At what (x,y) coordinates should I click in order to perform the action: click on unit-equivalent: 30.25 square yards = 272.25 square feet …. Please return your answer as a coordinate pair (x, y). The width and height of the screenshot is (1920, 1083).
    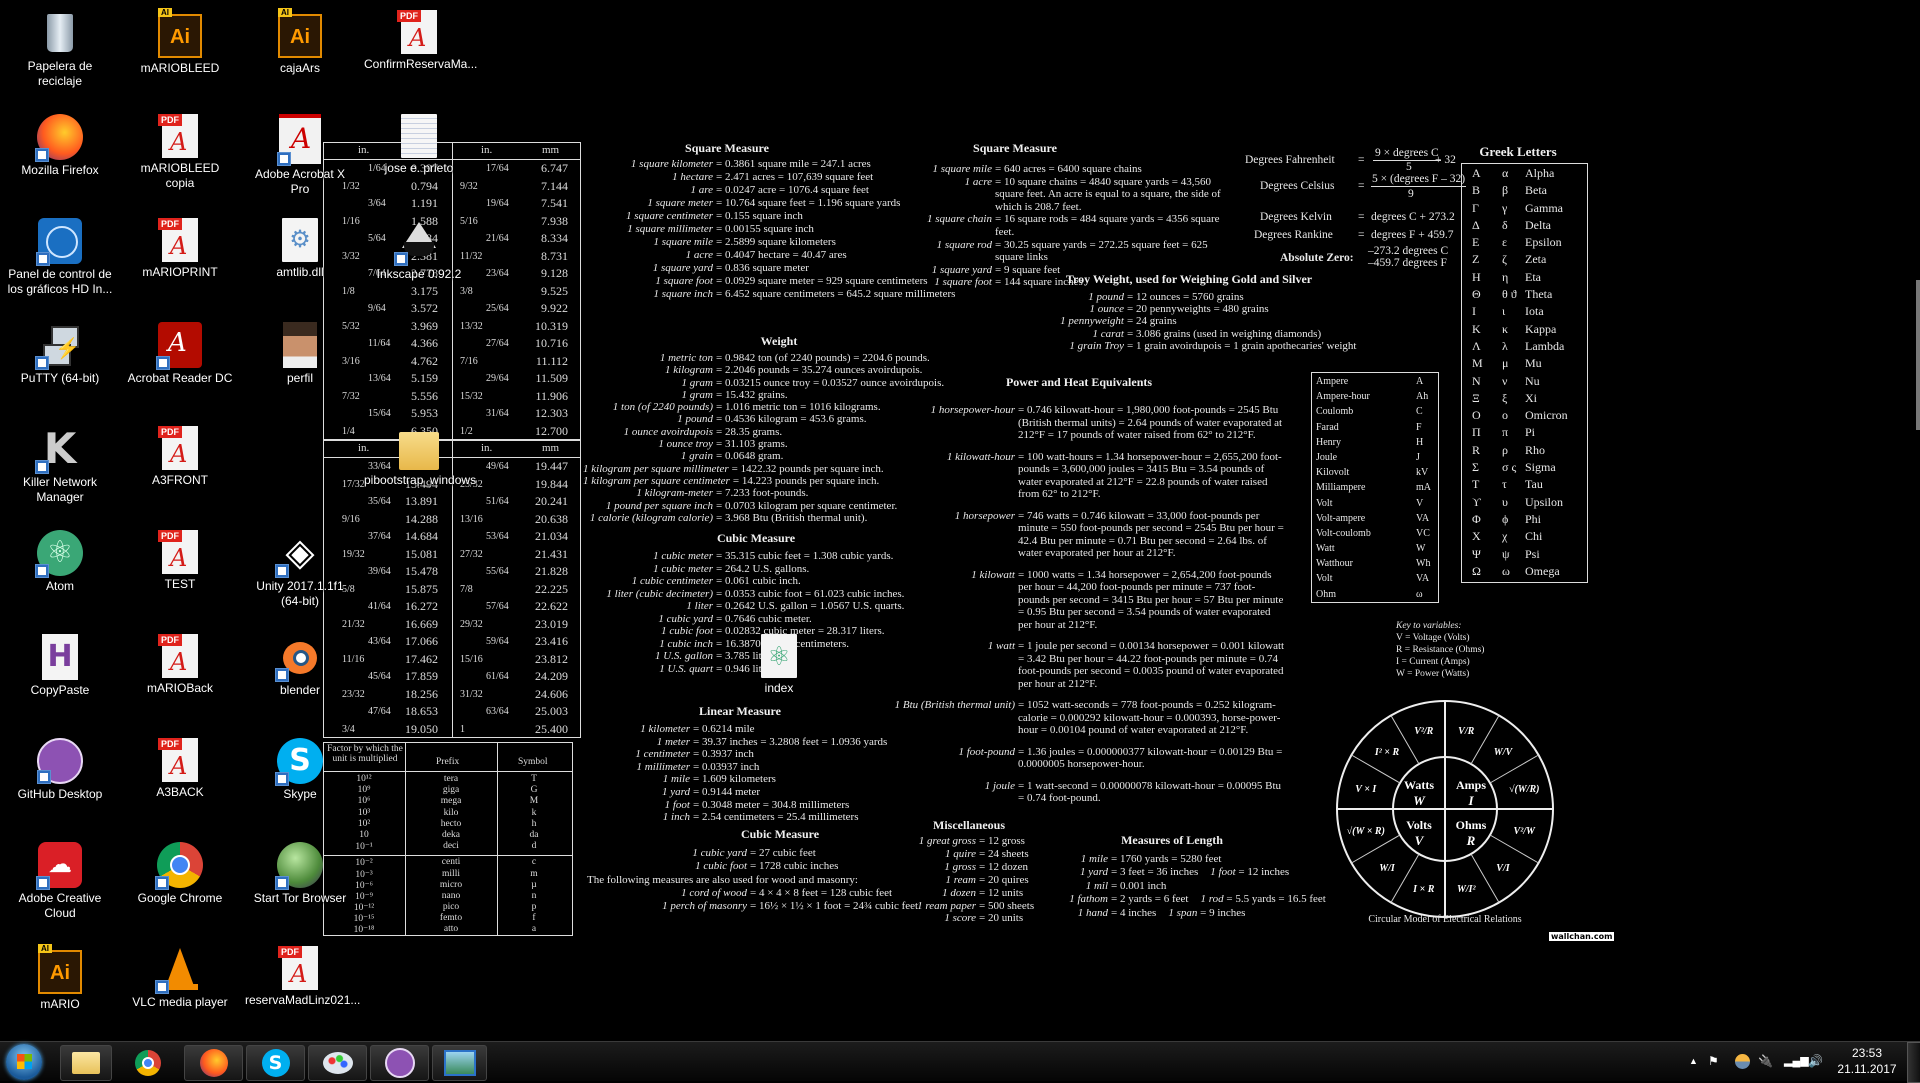
    Looking at the image, I should click on (1109, 251).